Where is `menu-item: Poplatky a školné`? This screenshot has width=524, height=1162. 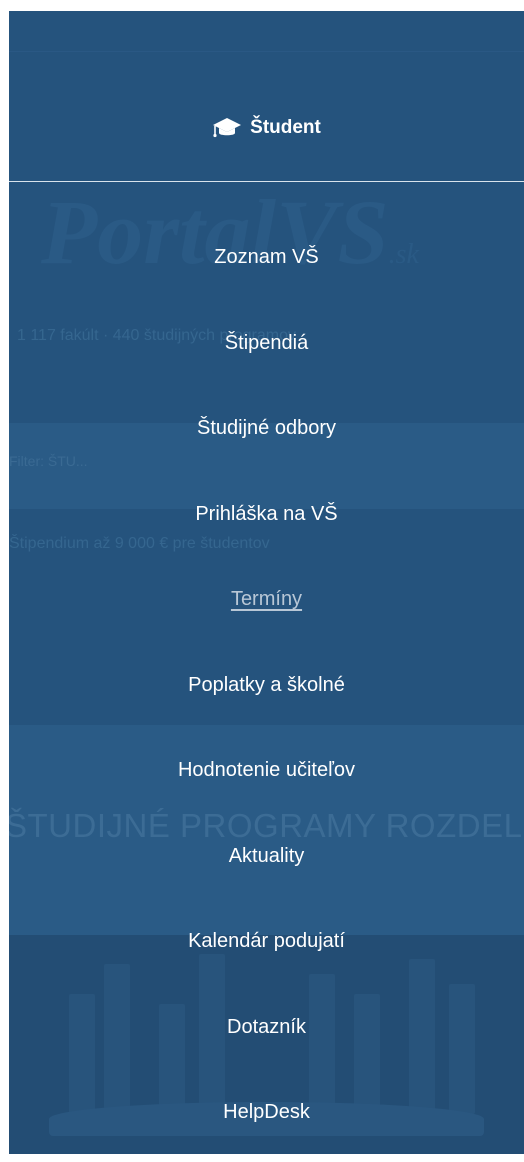
menu-item: Poplatky a školné is located at coordinates (266, 687).